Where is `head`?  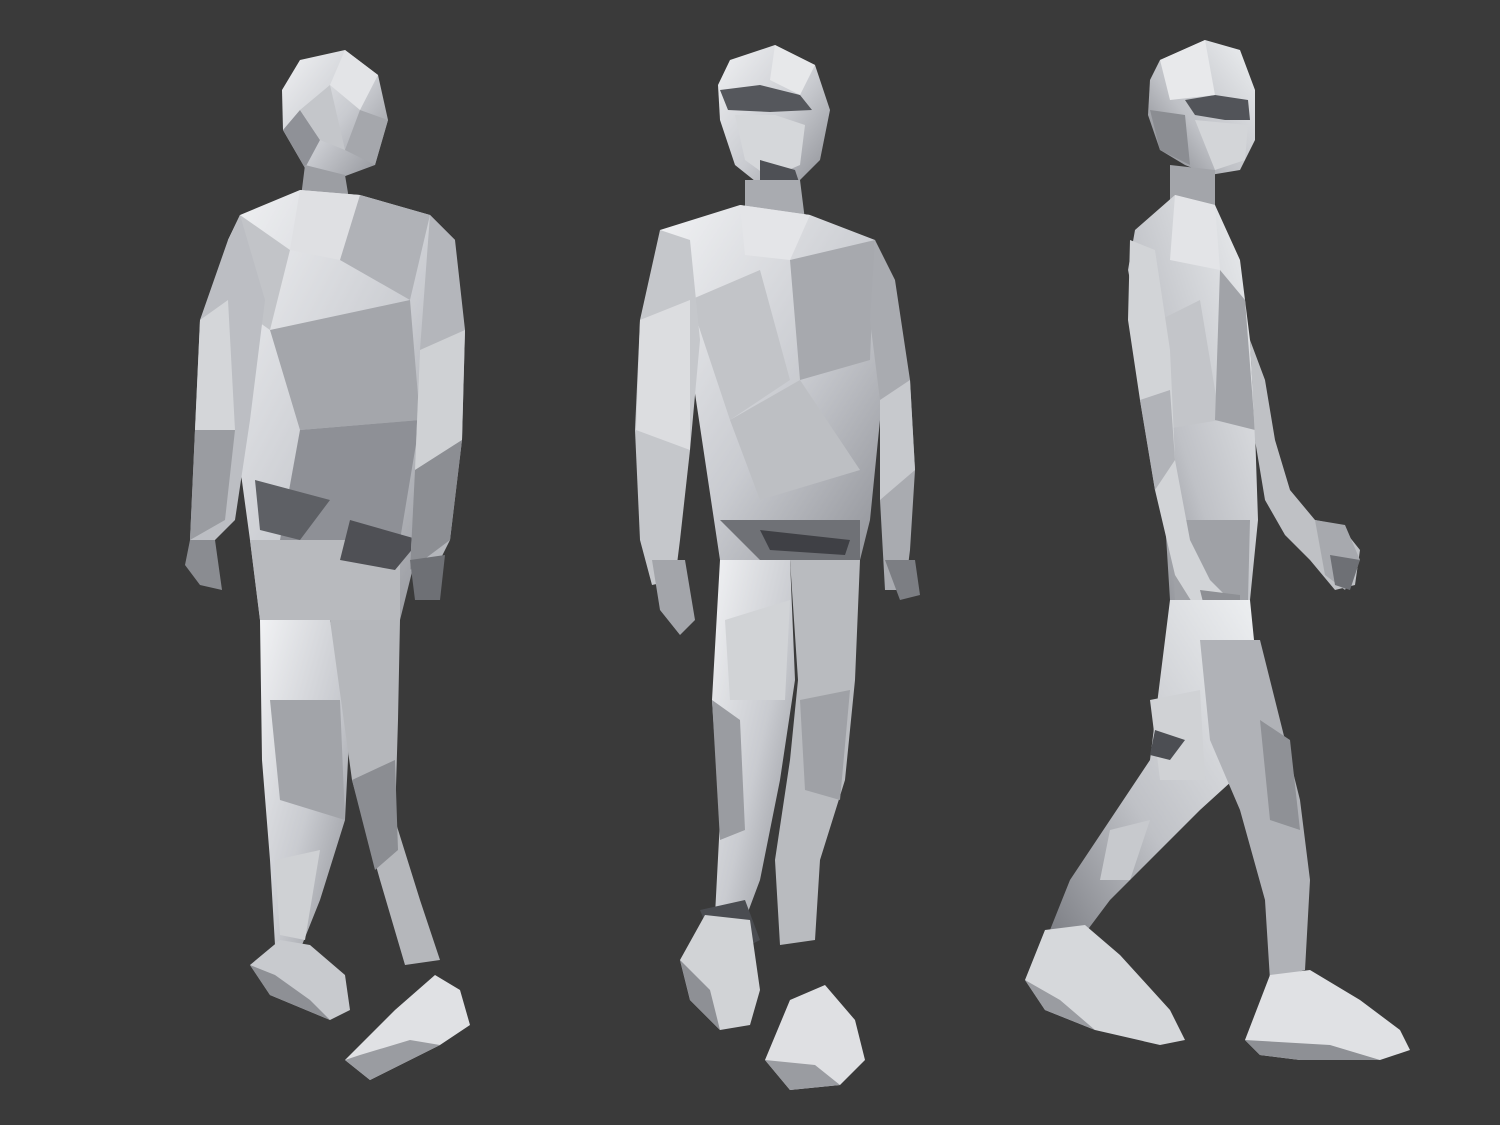 head is located at coordinates (774, 115).